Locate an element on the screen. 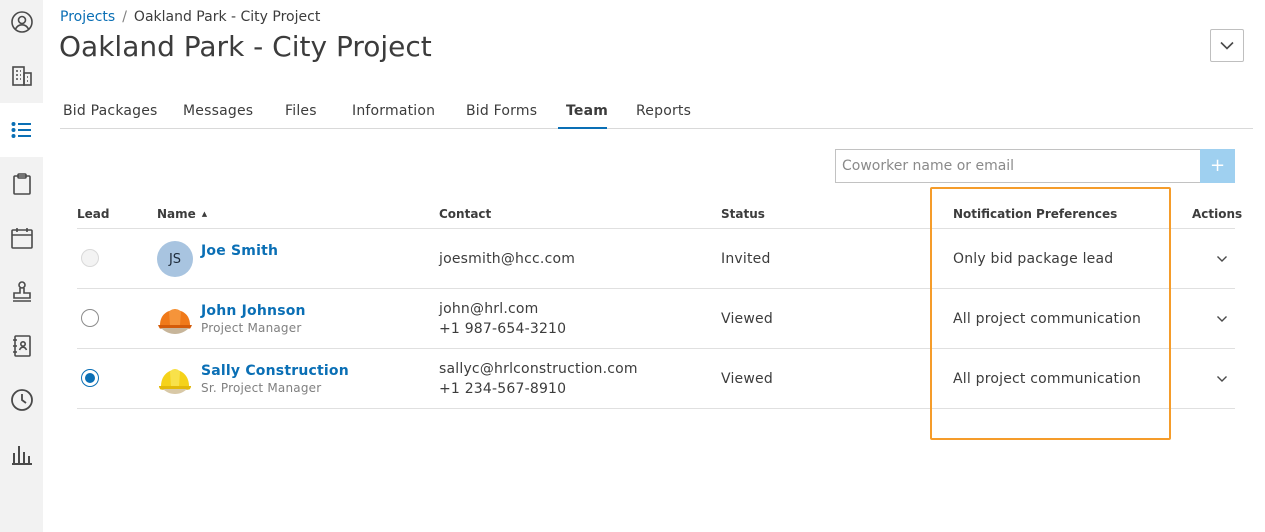  sidebar-item-projects is located at coordinates (21, 130).